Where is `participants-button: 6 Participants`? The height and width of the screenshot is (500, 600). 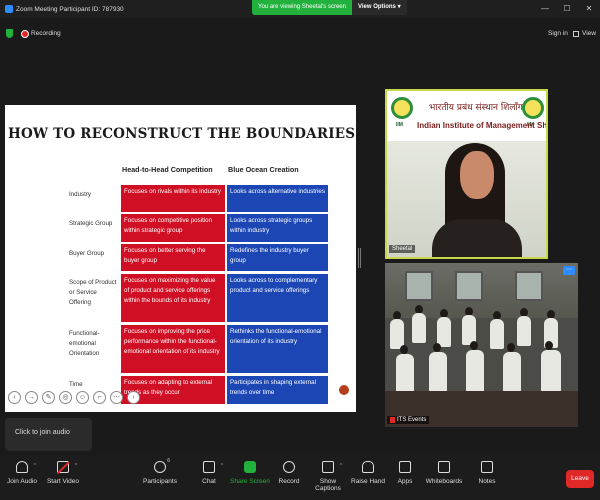
participants-button: 6 Participants is located at coordinates (160, 471).